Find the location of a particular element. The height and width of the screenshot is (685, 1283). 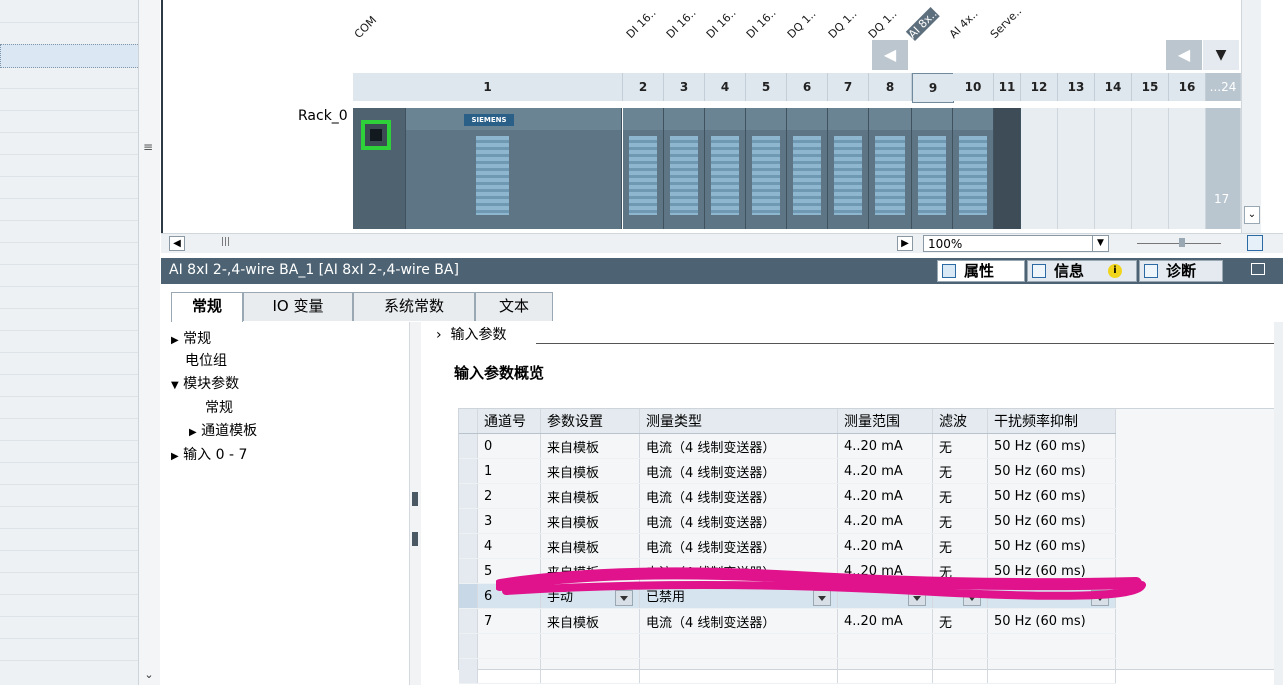

tab-io-tags: IO 变量 is located at coordinates (298, 306).